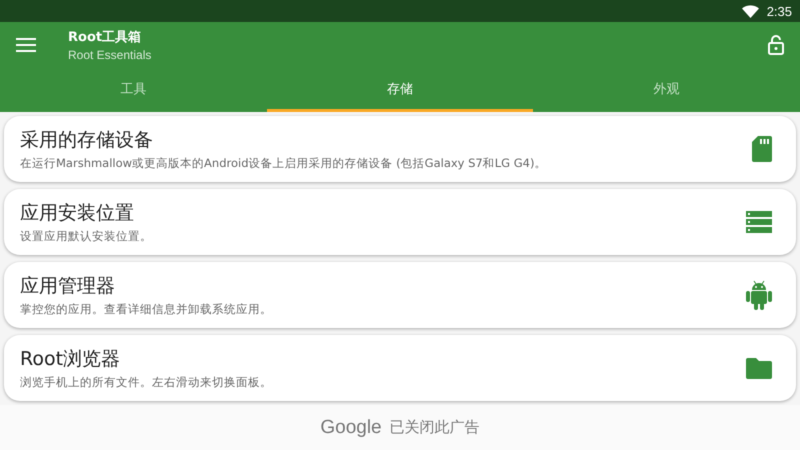 This screenshot has width=800, height=450. I want to click on card-title: 采用的存储设备, so click(87, 140).